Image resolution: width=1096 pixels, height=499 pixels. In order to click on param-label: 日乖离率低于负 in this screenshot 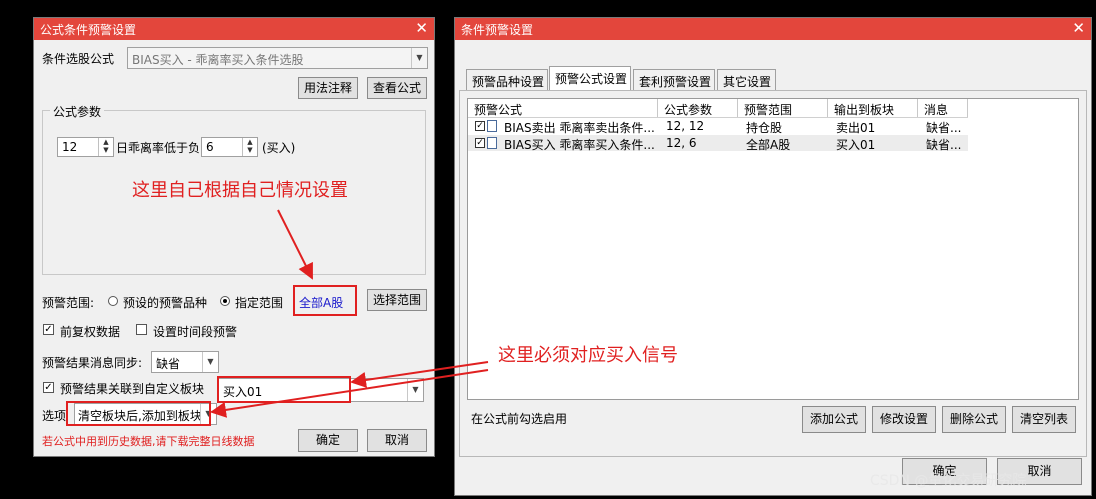, I will do `click(158, 148)`.